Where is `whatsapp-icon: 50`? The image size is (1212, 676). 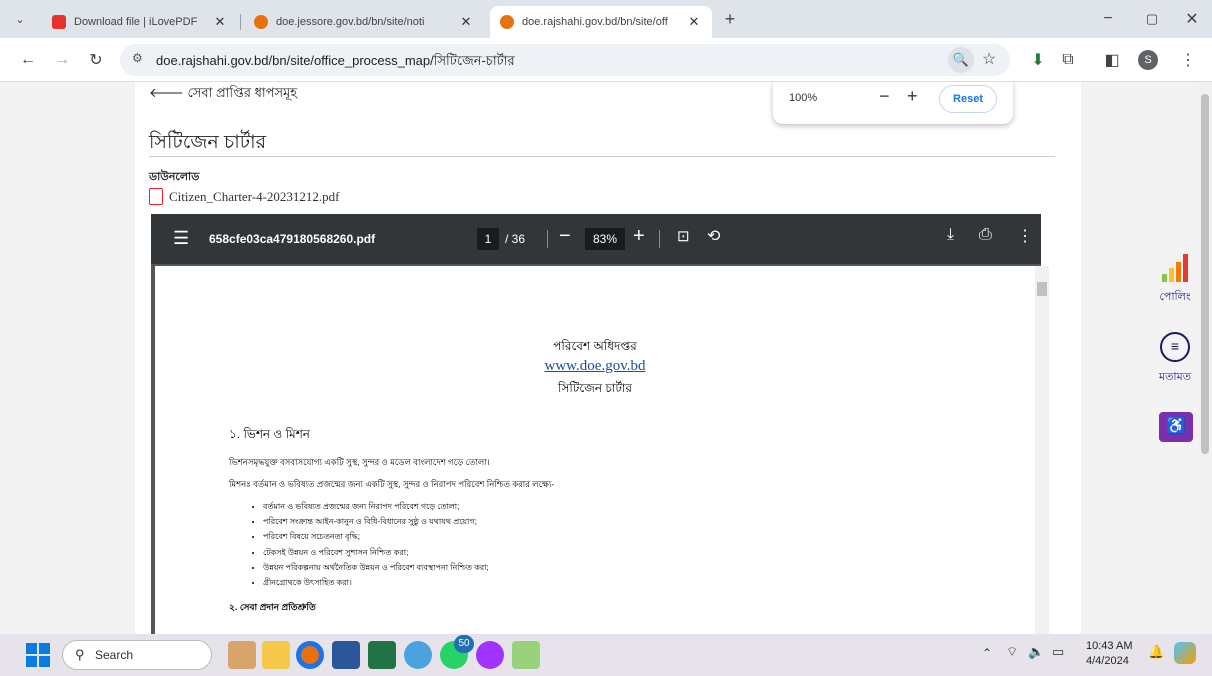
whatsapp-icon: 50 is located at coordinates (457, 652).